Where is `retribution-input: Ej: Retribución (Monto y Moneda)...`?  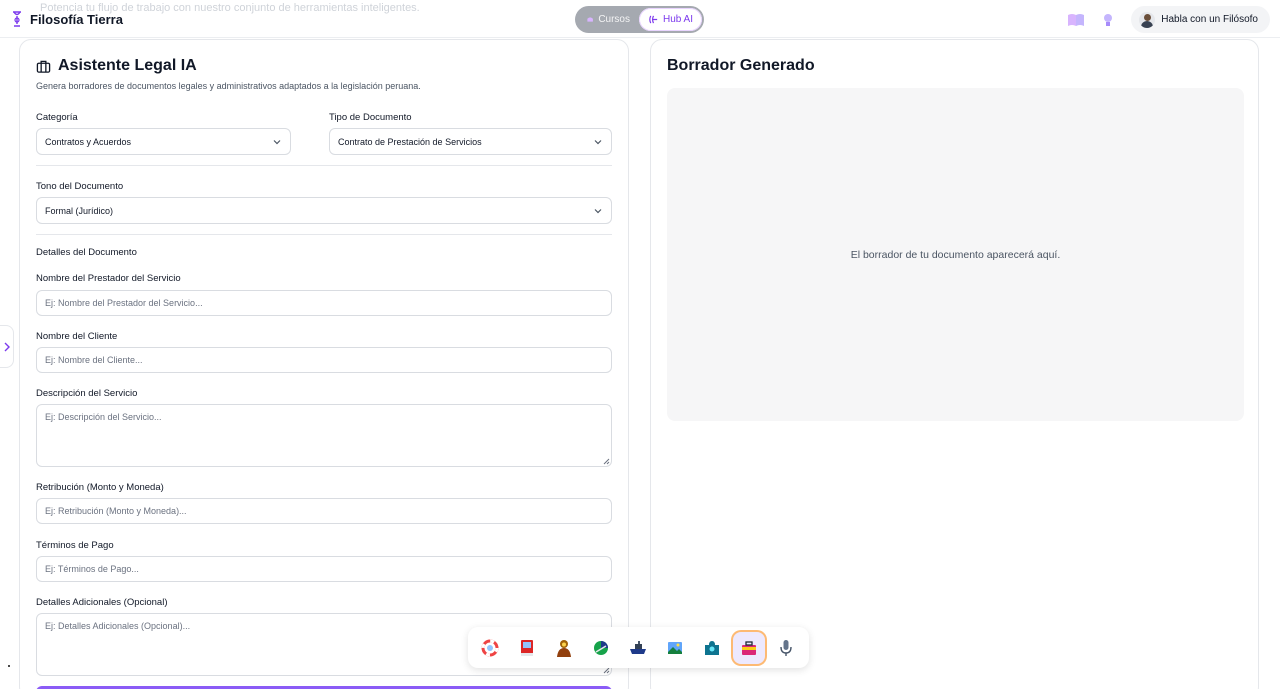 retribution-input: Ej: Retribución (Monto y Moneda)... is located at coordinates (324, 511).